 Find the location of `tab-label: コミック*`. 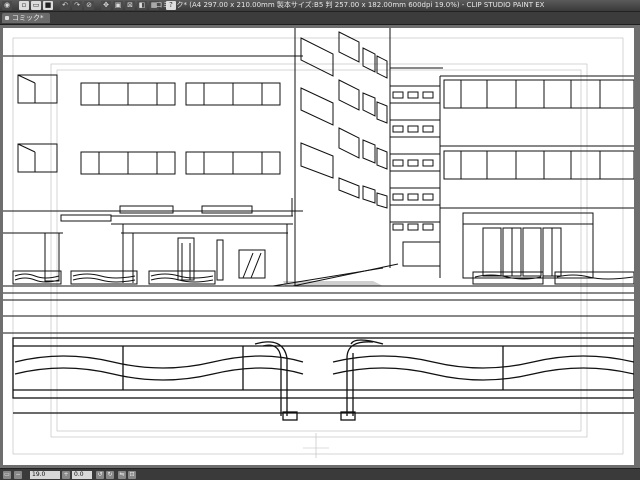

tab-label: コミック* is located at coordinates (28, 18).